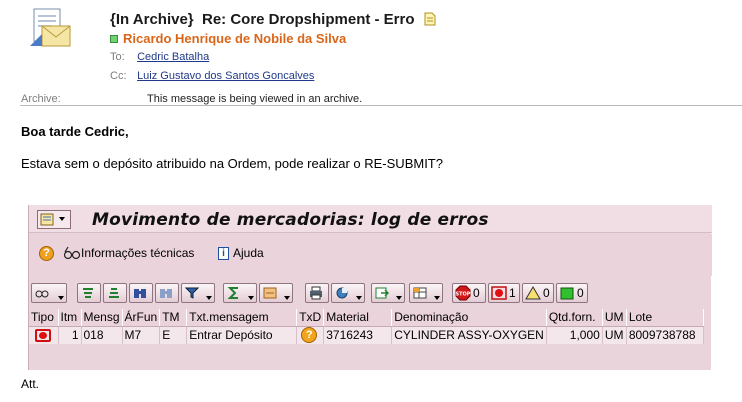  Describe the element at coordinates (70, 318) in the screenshot. I see `column-header-itm: Itm` at that location.